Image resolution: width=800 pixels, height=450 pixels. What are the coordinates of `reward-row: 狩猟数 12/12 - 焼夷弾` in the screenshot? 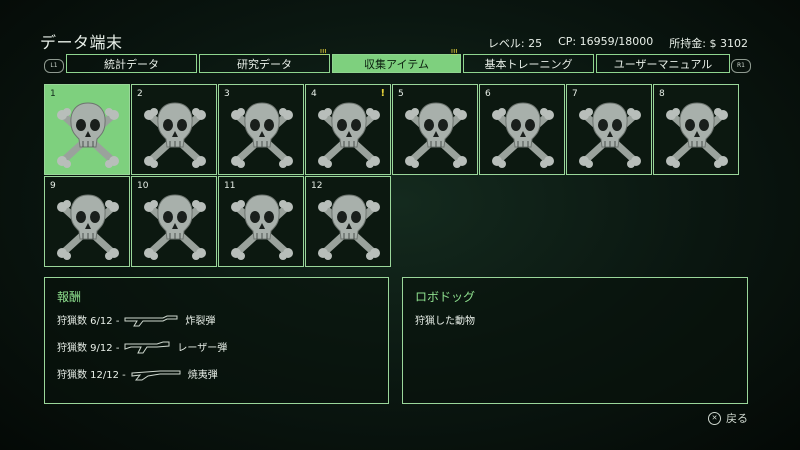 It's located at (137, 373).